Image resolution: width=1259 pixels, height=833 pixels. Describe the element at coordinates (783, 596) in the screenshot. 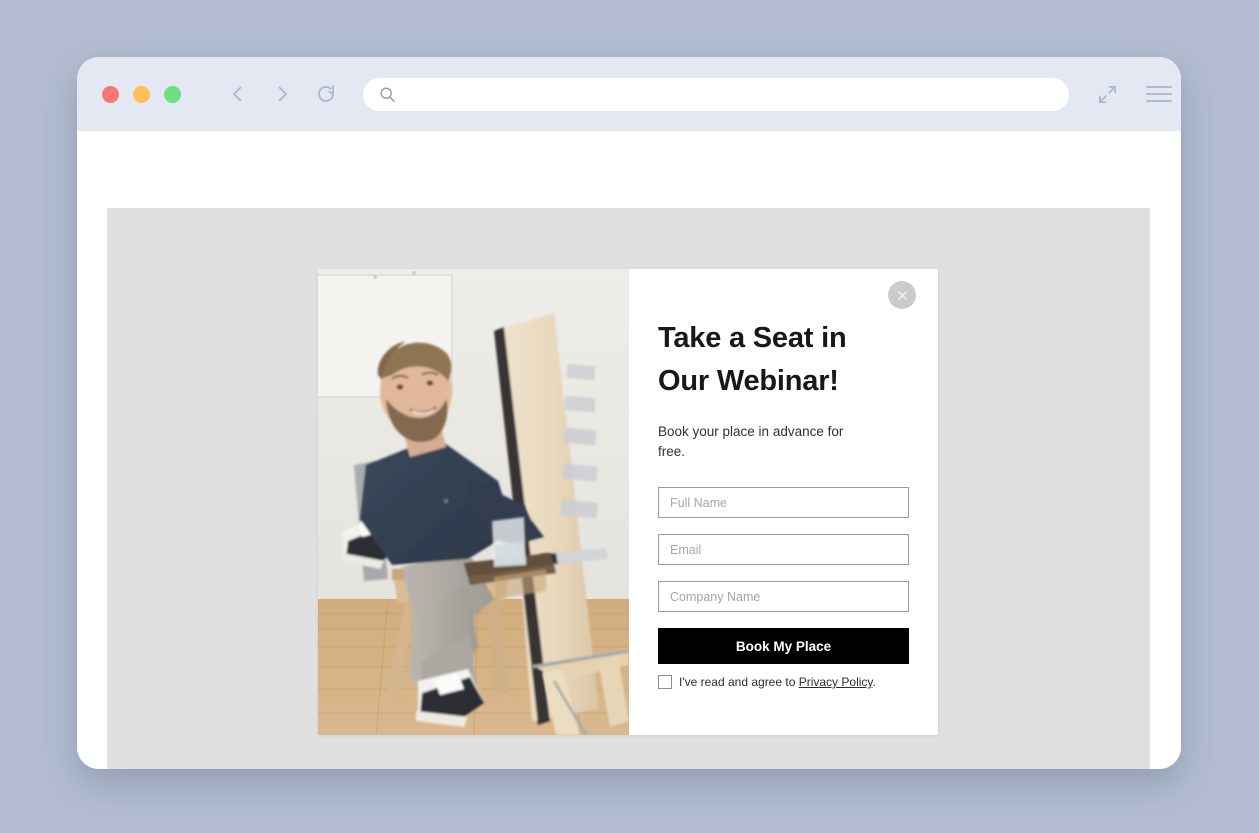

I see `company-name-input` at that location.